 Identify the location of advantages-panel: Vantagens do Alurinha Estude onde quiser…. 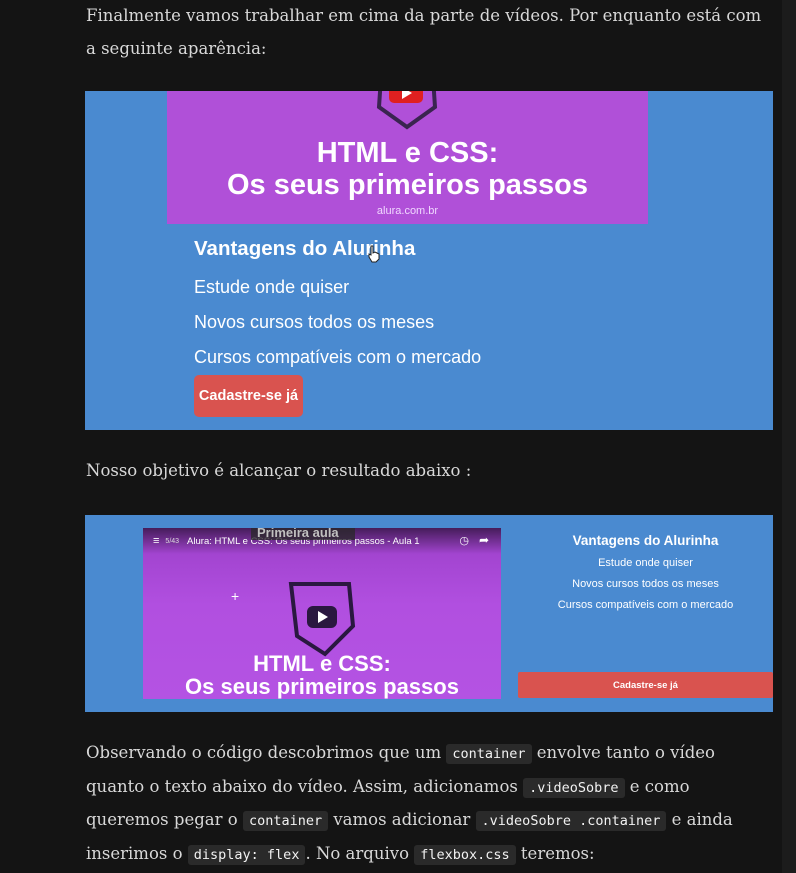
(645, 572).